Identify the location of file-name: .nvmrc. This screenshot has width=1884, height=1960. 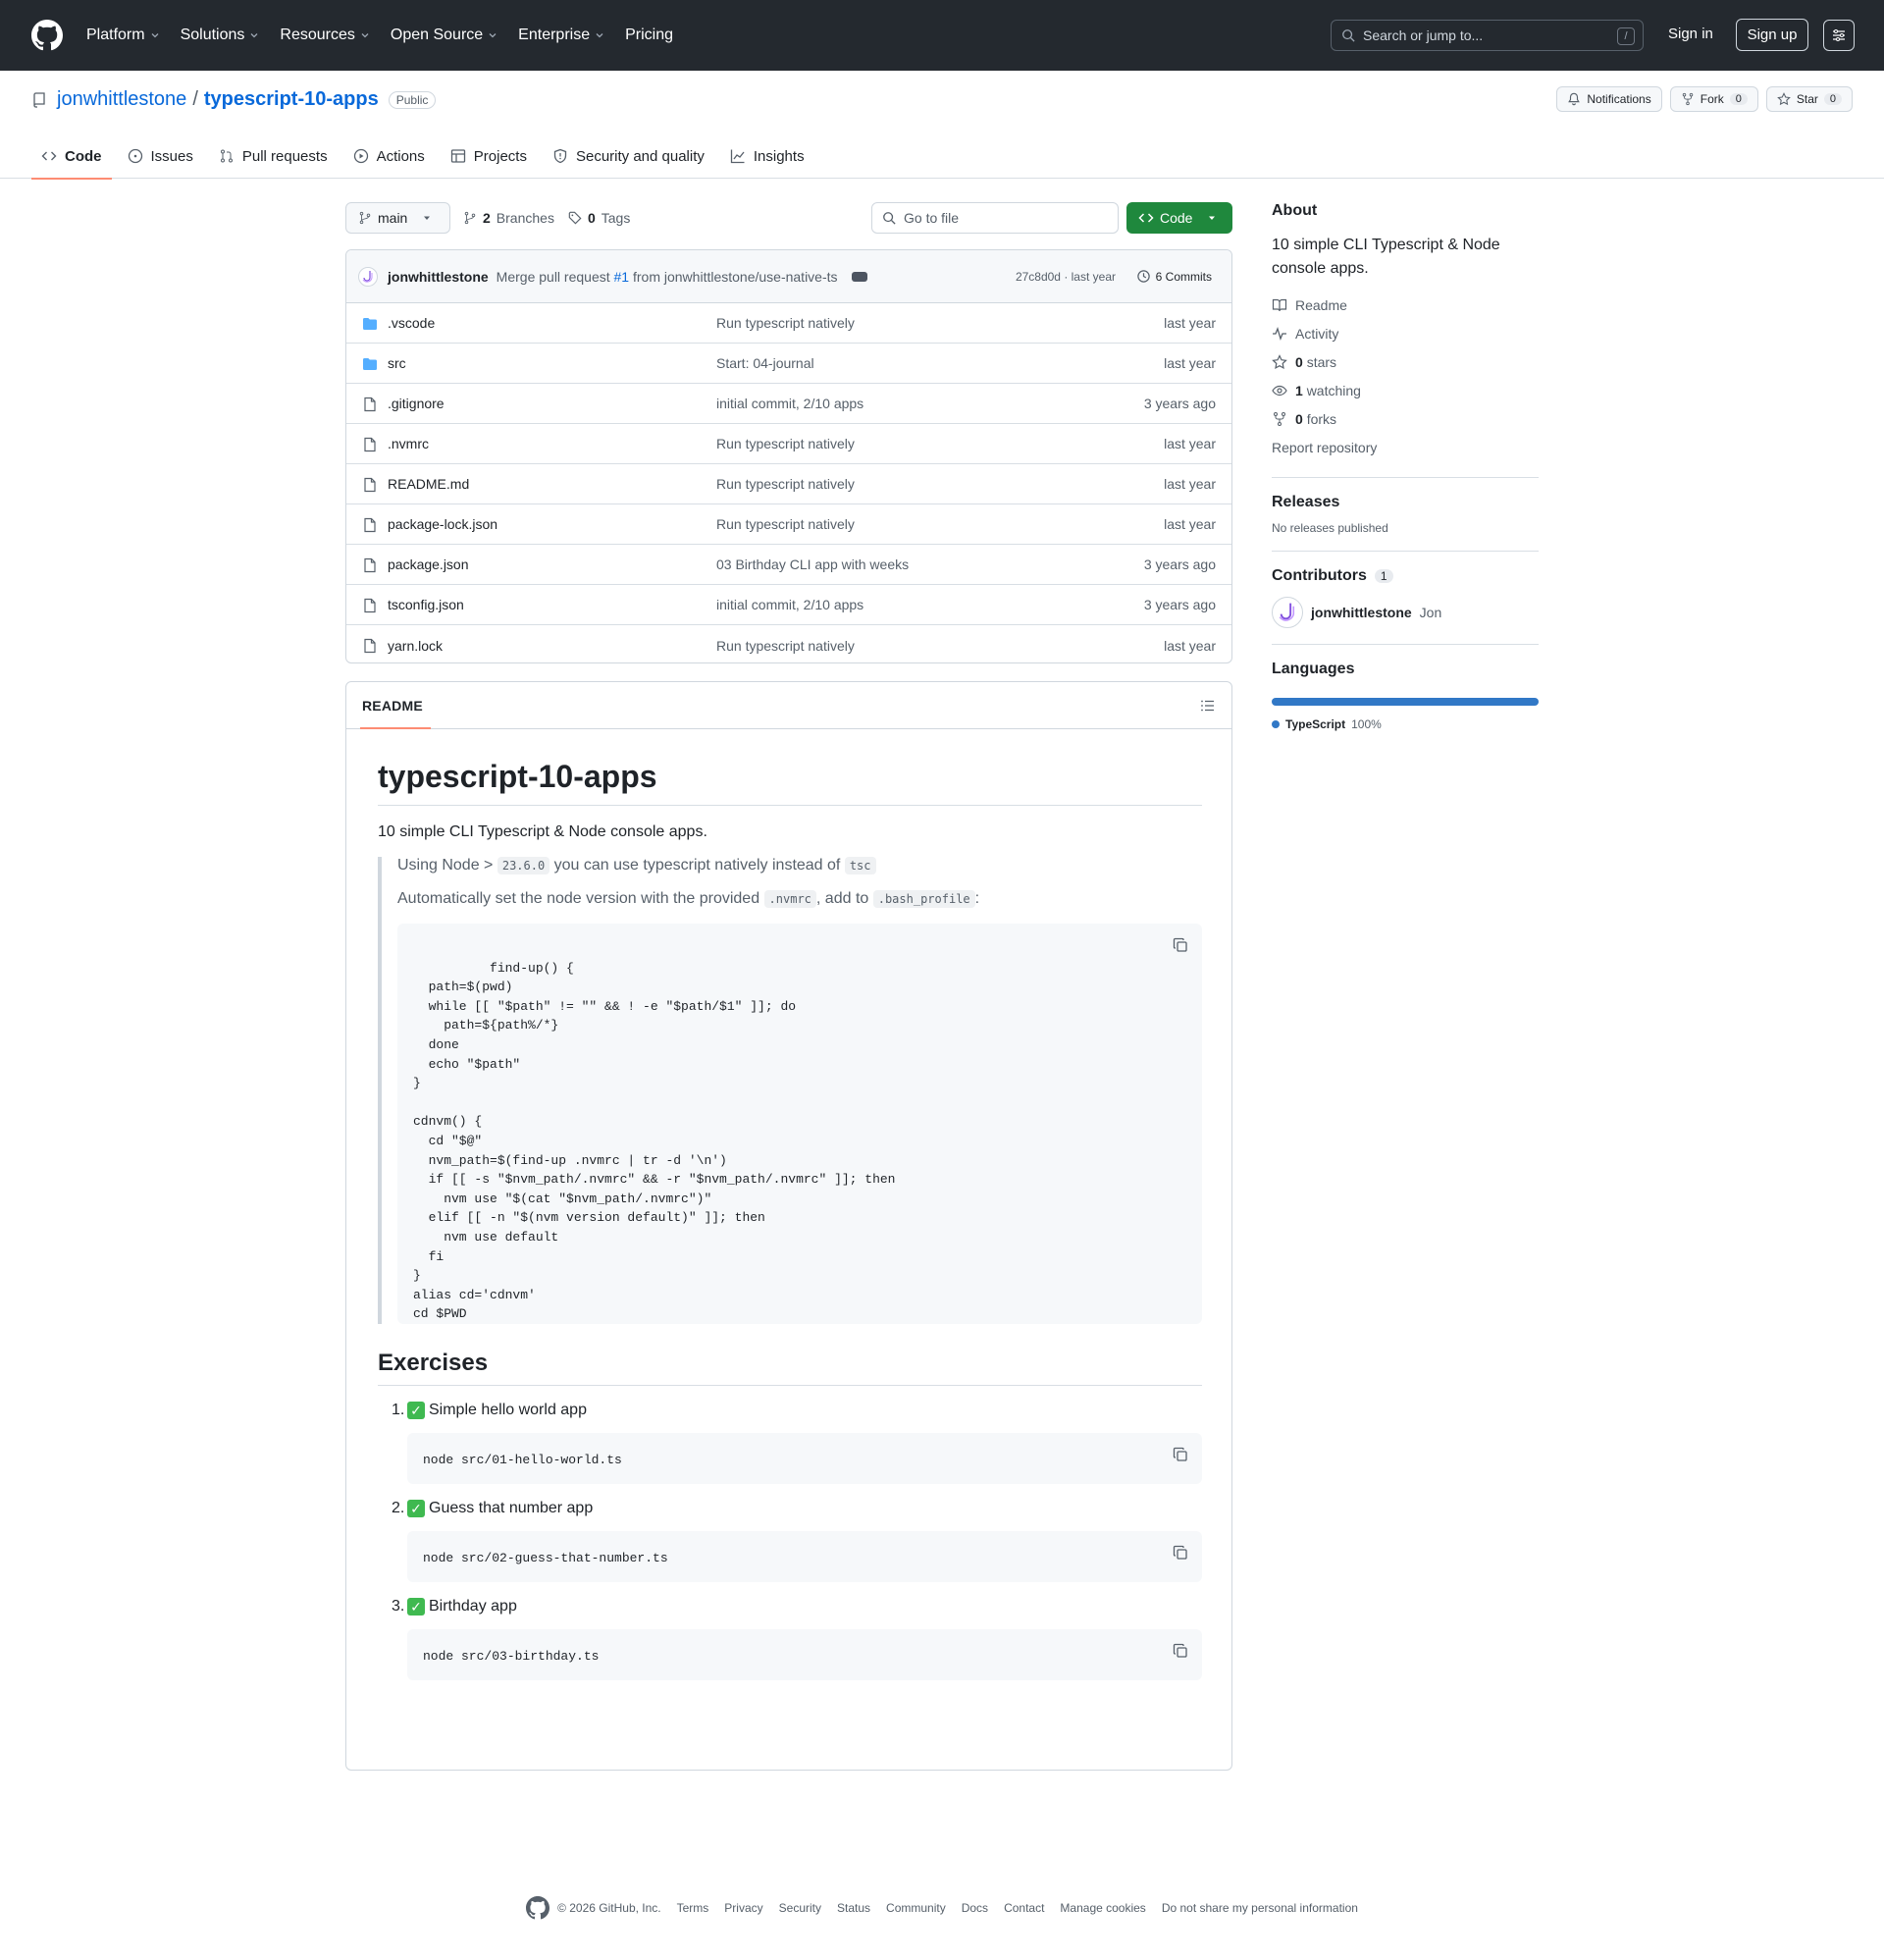
(408, 444).